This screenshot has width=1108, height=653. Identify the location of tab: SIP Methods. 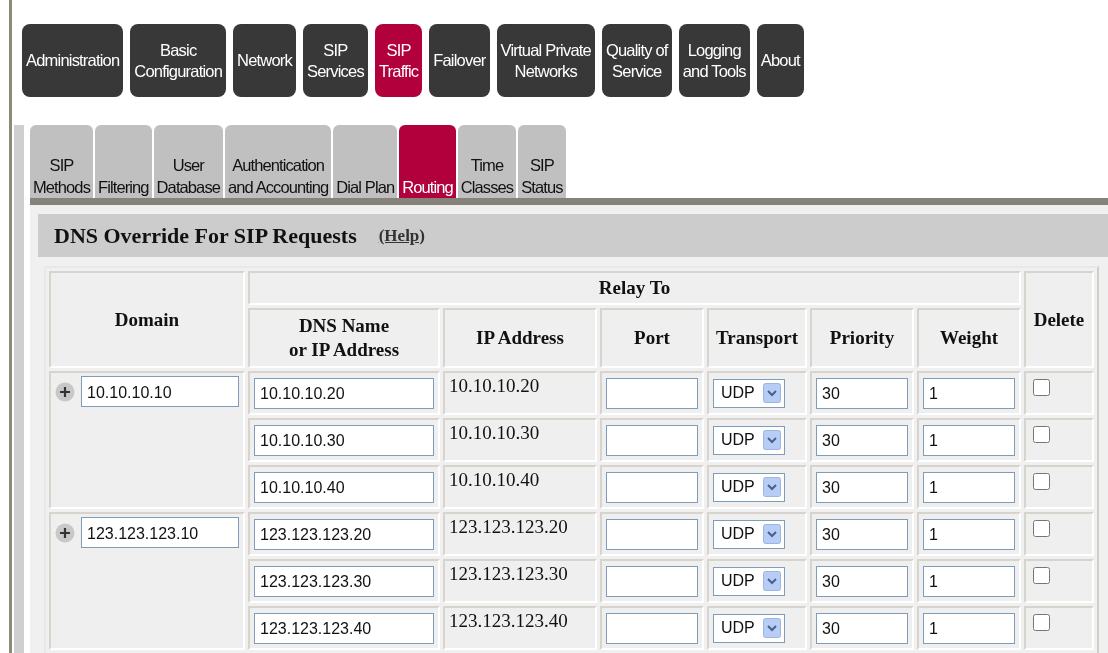
(61, 161).